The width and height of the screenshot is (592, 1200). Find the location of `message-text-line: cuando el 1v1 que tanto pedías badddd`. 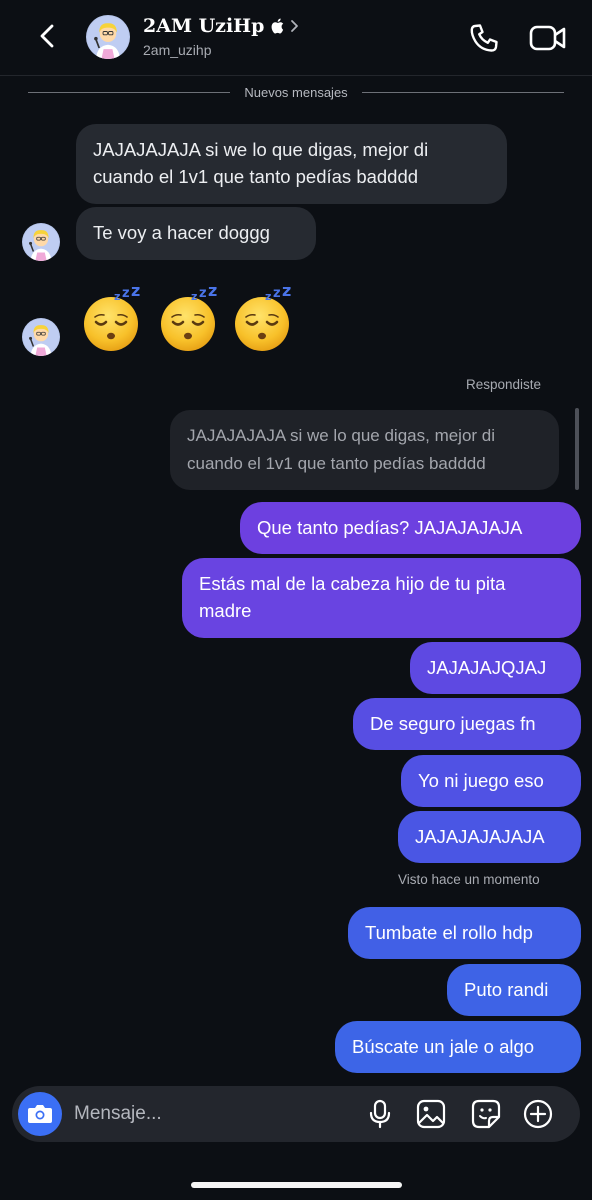

message-text-line: cuando el 1v1 que tanto pedías badddd is located at coordinates (256, 176).